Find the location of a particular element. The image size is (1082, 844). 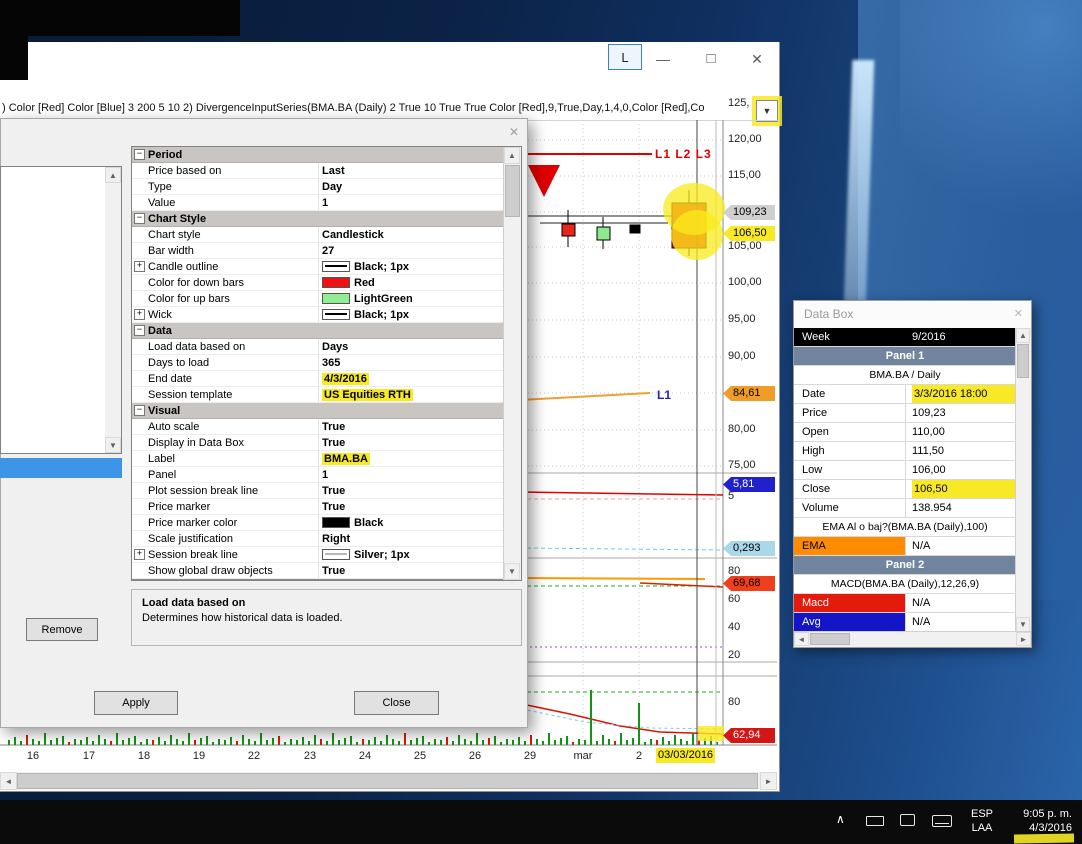

property-row: Label BMA.BA is located at coordinates (319, 459).